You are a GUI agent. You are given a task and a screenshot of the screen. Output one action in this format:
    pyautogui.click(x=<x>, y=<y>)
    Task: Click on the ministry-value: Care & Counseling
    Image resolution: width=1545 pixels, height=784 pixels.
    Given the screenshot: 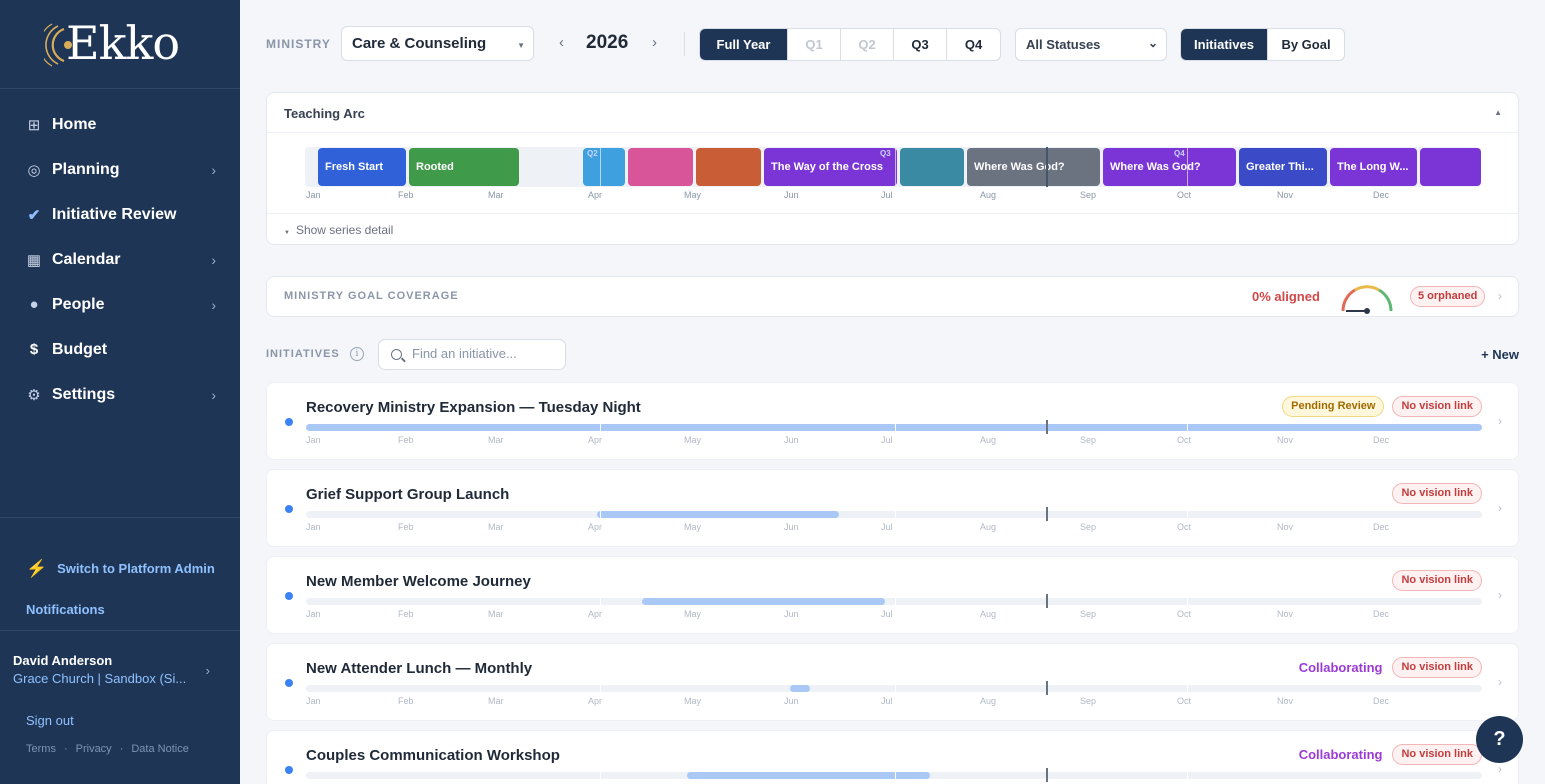 What is the action you would take?
    pyautogui.click(x=419, y=43)
    